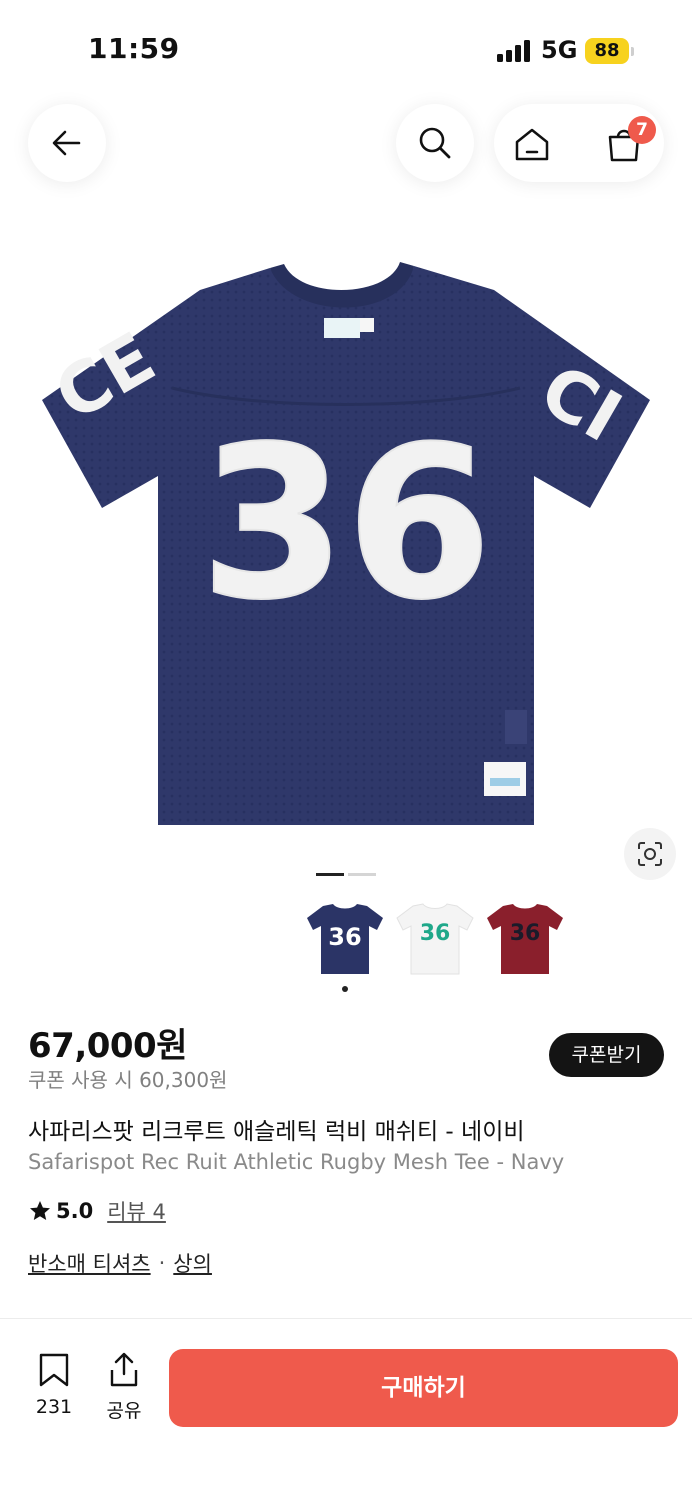 The height and width of the screenshot is (1500, 692). I want to click on share-label: 공유, so click(124, 1411).